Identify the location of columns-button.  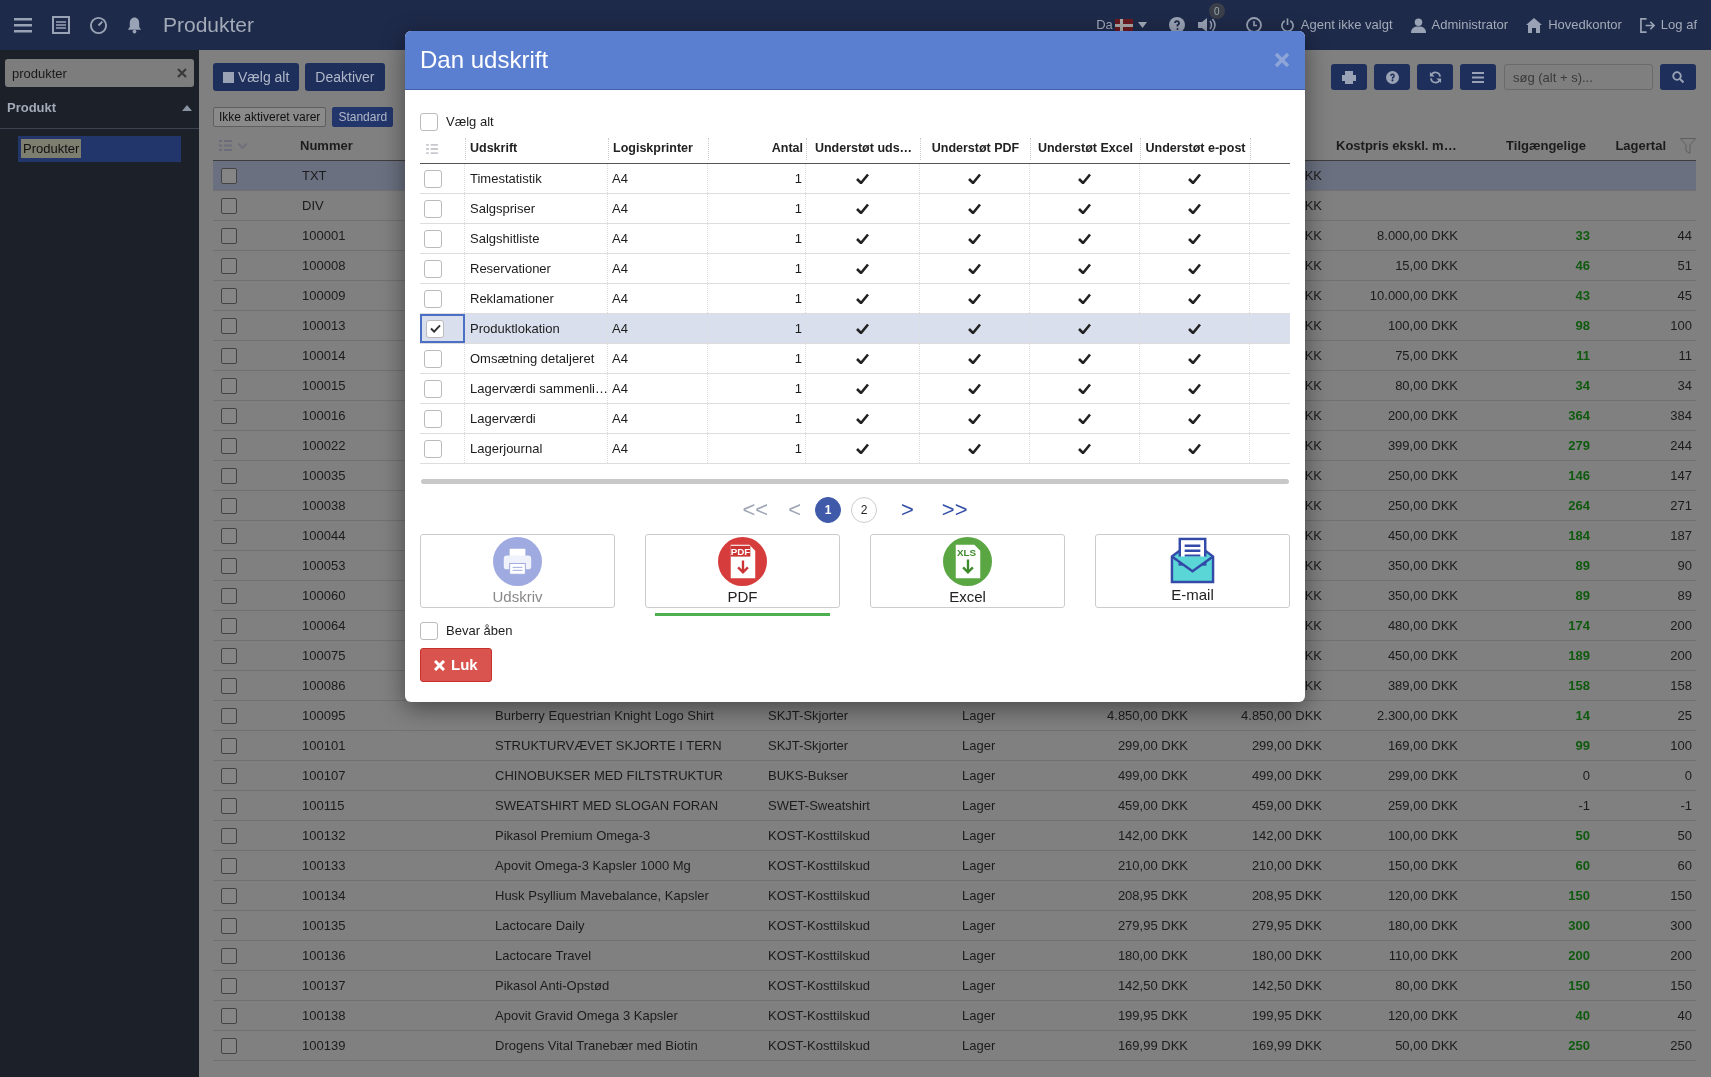
(1478, 77).